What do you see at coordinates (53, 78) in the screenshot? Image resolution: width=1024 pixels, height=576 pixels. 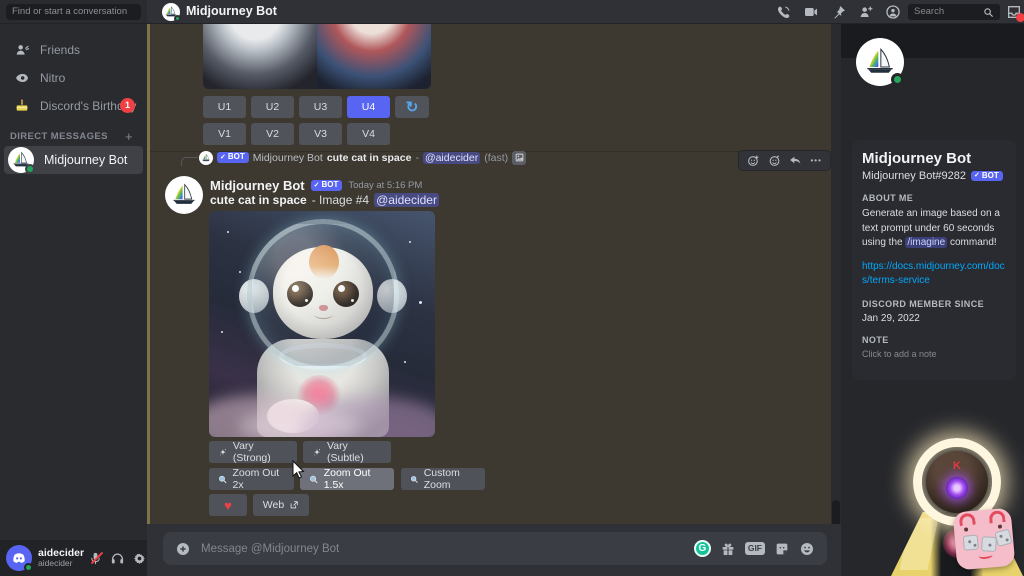 I see `sidebar-item-label: Nitro` at bounding box center [53, 78].